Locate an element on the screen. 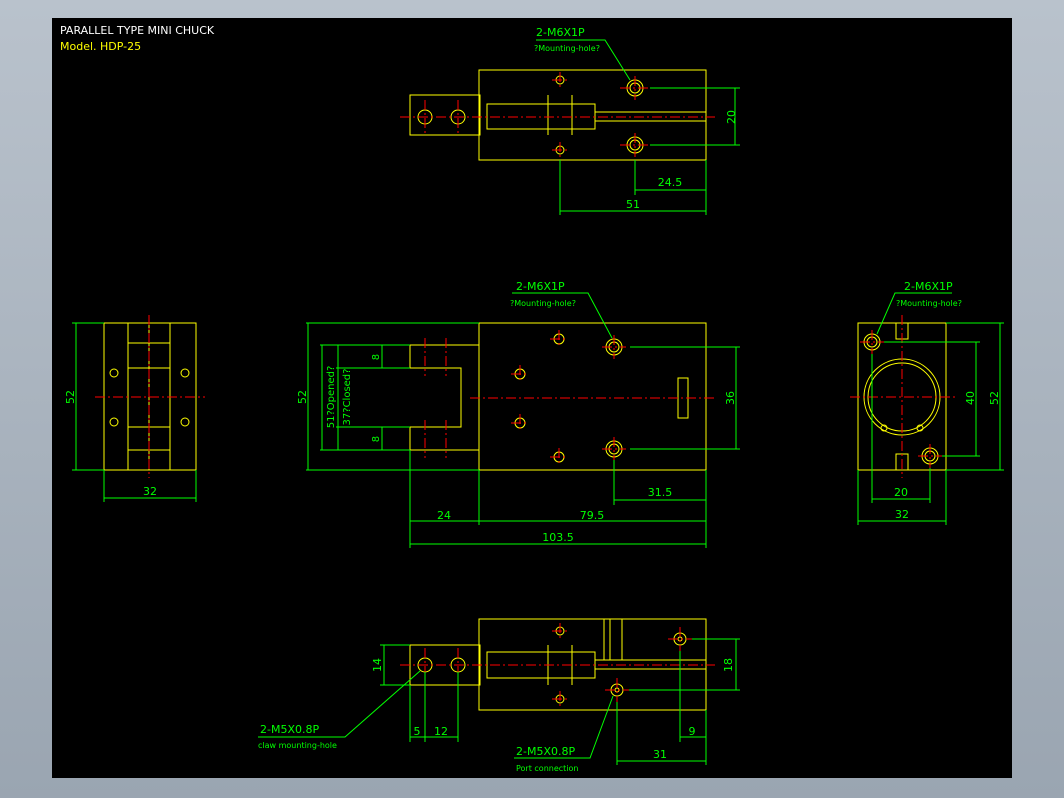  front-dim-52: 52 is located at coordinates (302, 397).